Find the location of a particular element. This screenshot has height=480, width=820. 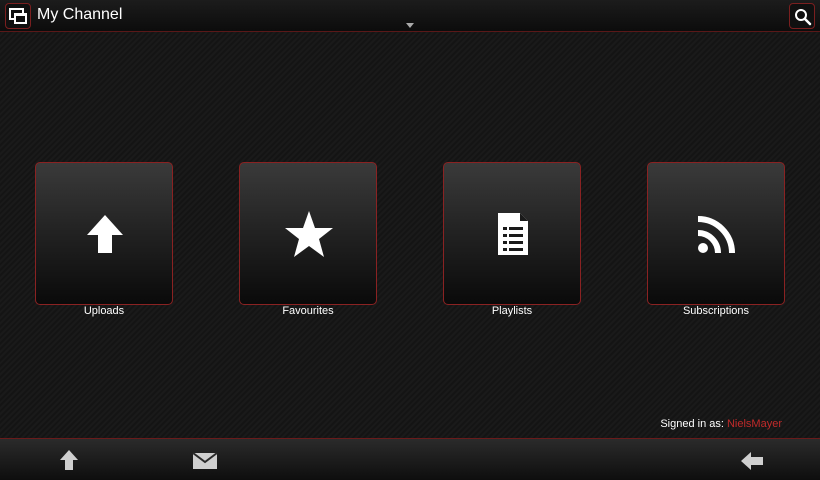

windows-icon is located at coordinates (18, 16).